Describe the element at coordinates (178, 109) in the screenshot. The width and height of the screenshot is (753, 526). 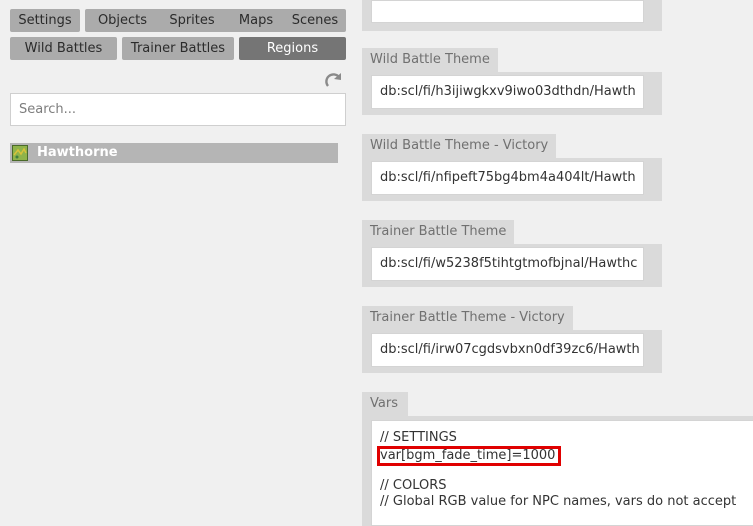
I see `search-input` at that location.